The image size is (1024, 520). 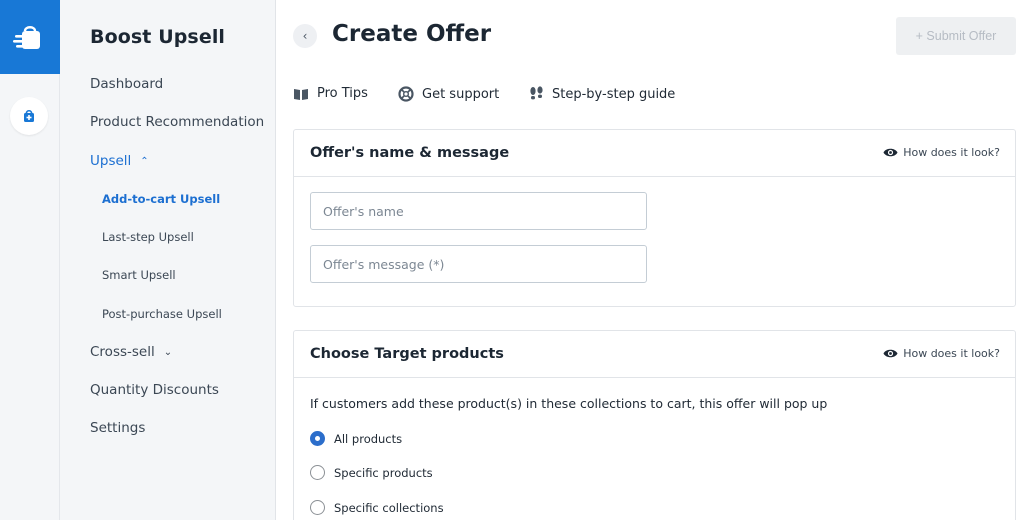 I want to click on target-preview-link: How does it look?, so click(x=941, y=353).